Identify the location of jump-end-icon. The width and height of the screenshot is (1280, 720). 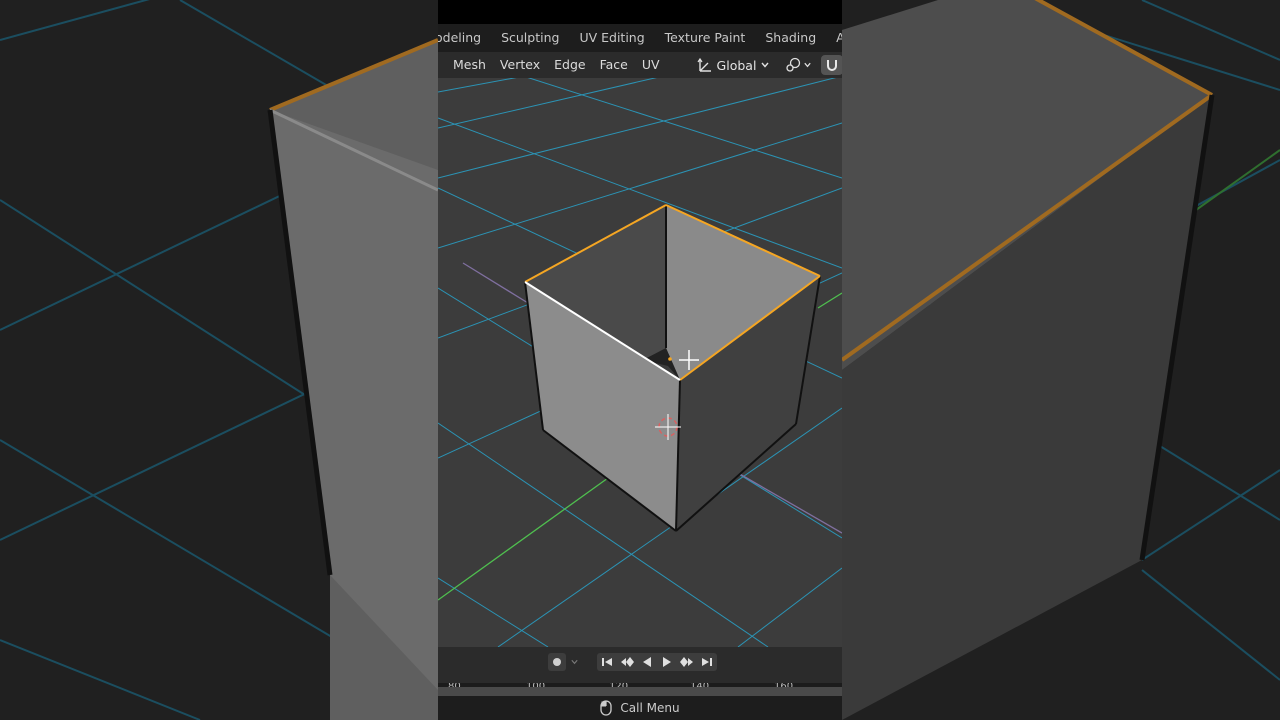
(707, 662).